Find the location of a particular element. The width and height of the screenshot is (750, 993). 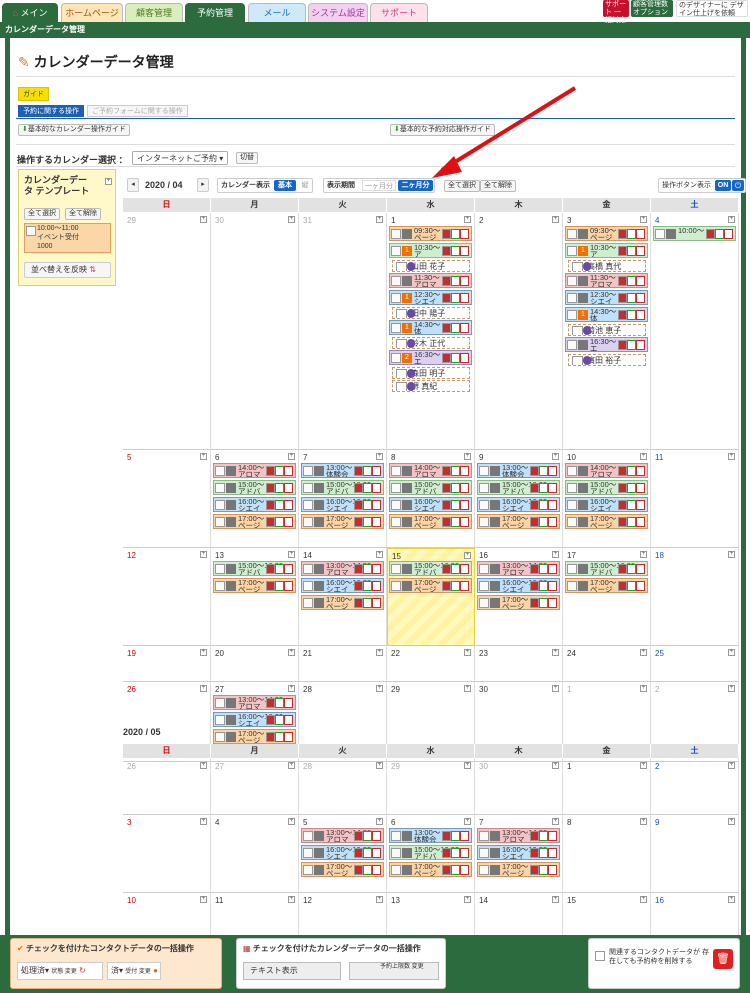

subtab-reservation-ops: 予約に関する操作 is located at coordinates (51, 111).